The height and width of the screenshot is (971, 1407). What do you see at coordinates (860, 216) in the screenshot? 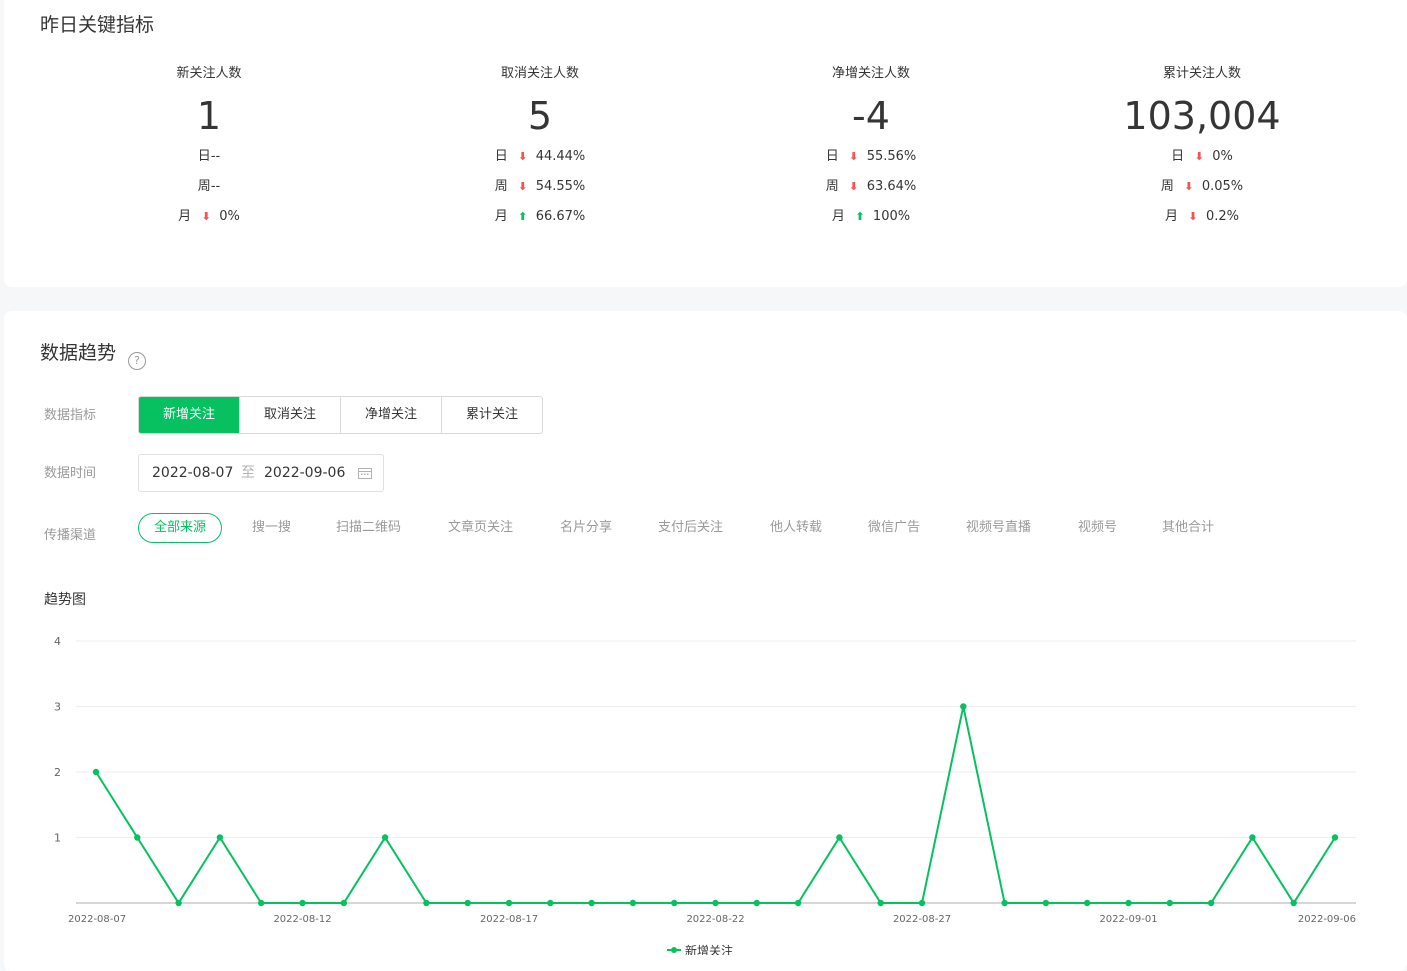
I see `arrow-up-icon: ⬆` at bounding box center [860, 216].